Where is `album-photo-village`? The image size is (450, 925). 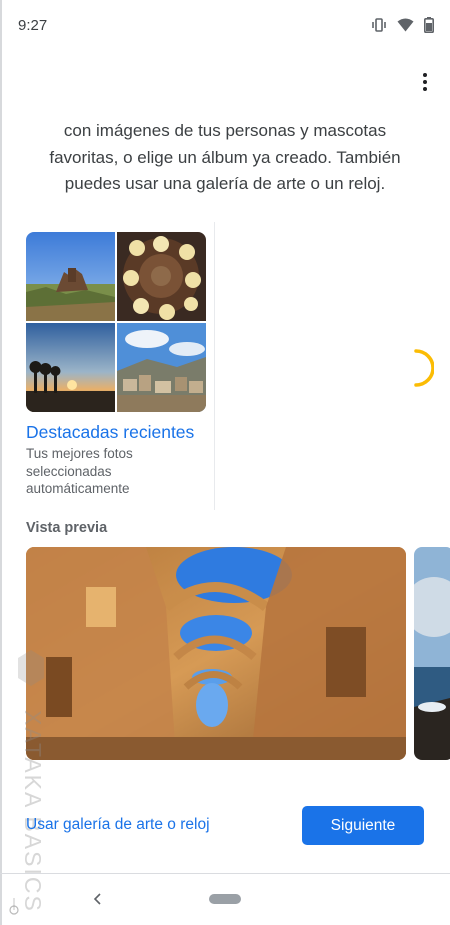 album-photo-village is located at coordinates (161, 367).